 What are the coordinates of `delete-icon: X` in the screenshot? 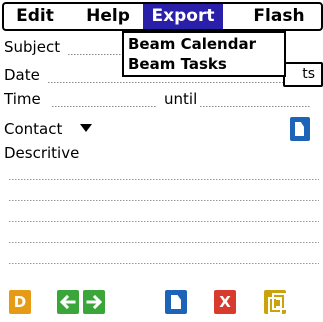 It's located at (225, 302).